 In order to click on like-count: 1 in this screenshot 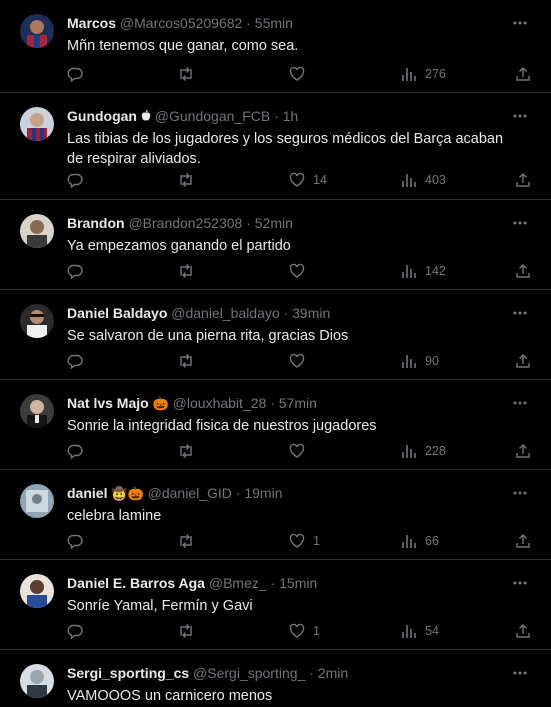, I will do `click(316, 631)`.